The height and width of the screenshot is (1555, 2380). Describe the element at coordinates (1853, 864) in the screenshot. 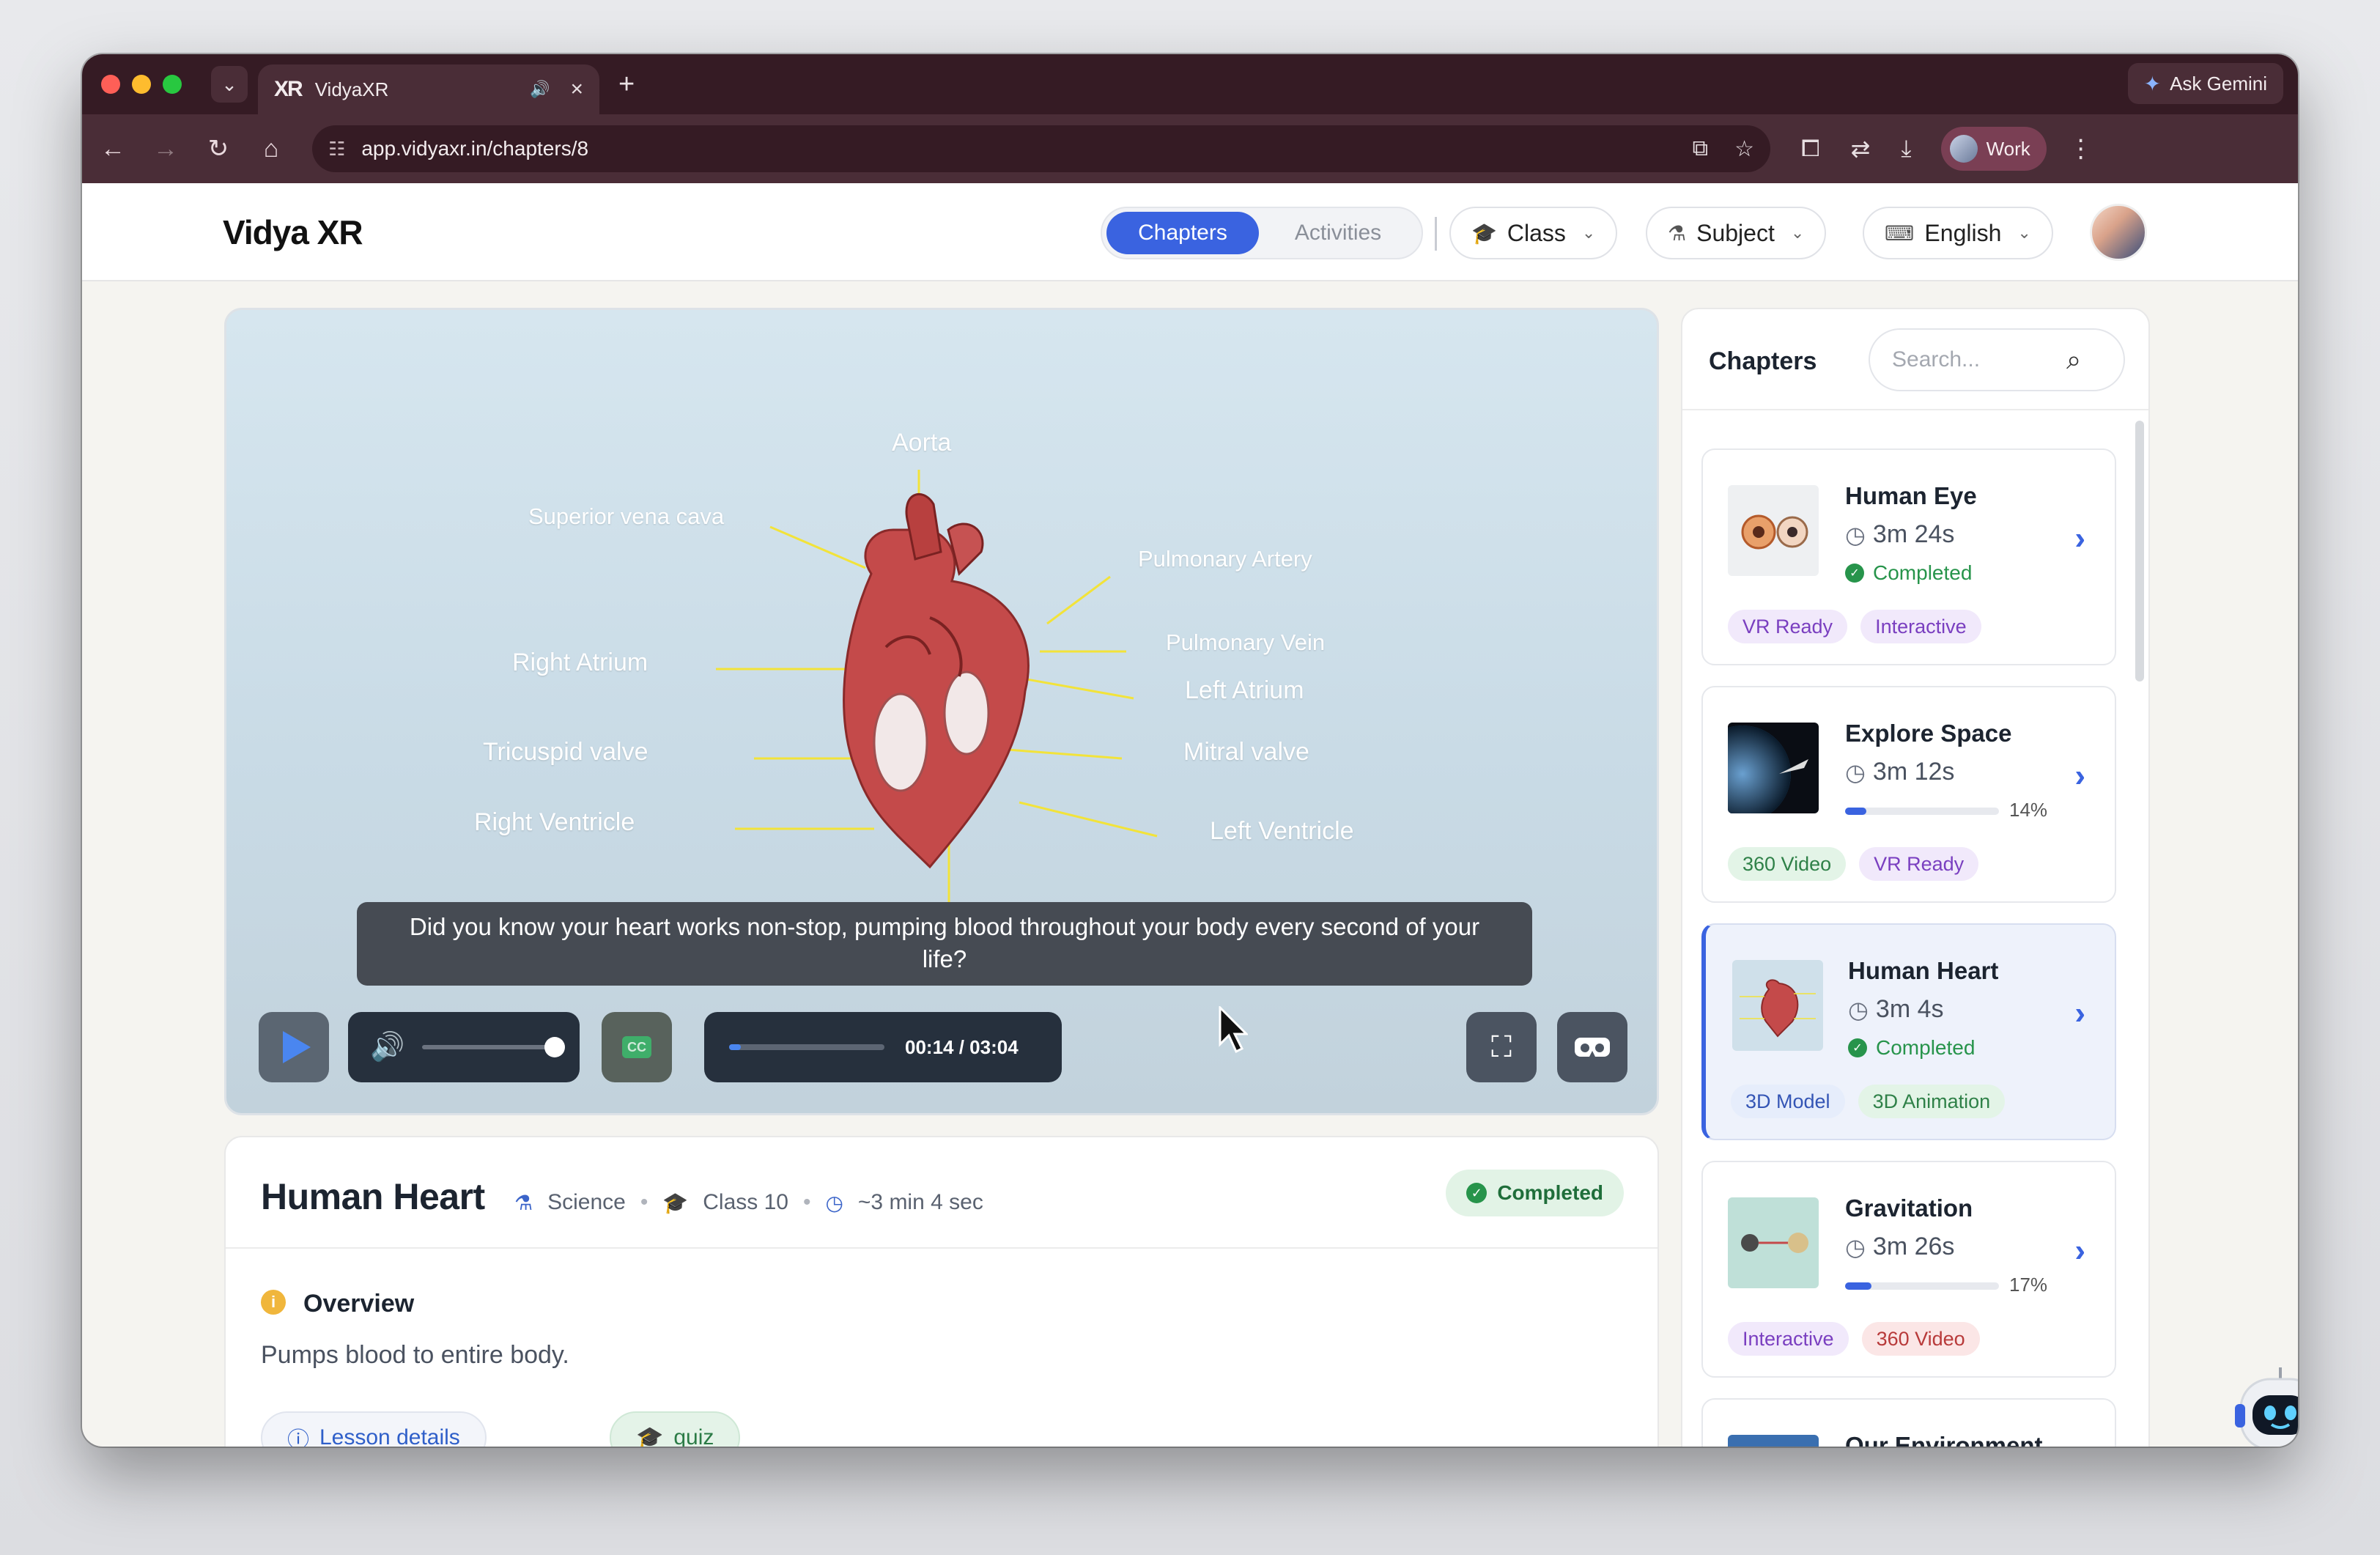

I see `chapter-tags: 360 Video VR Ready` at that location.